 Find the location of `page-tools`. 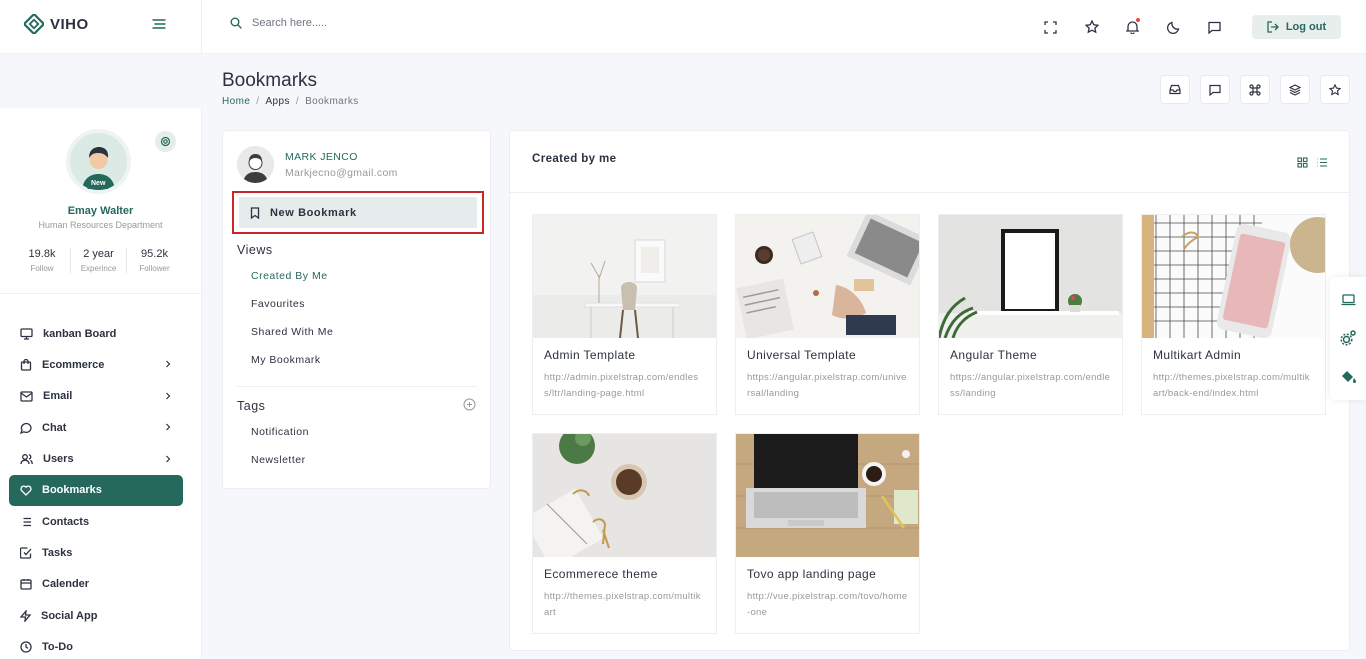

page-tools is located at coordinates (1255, 89).